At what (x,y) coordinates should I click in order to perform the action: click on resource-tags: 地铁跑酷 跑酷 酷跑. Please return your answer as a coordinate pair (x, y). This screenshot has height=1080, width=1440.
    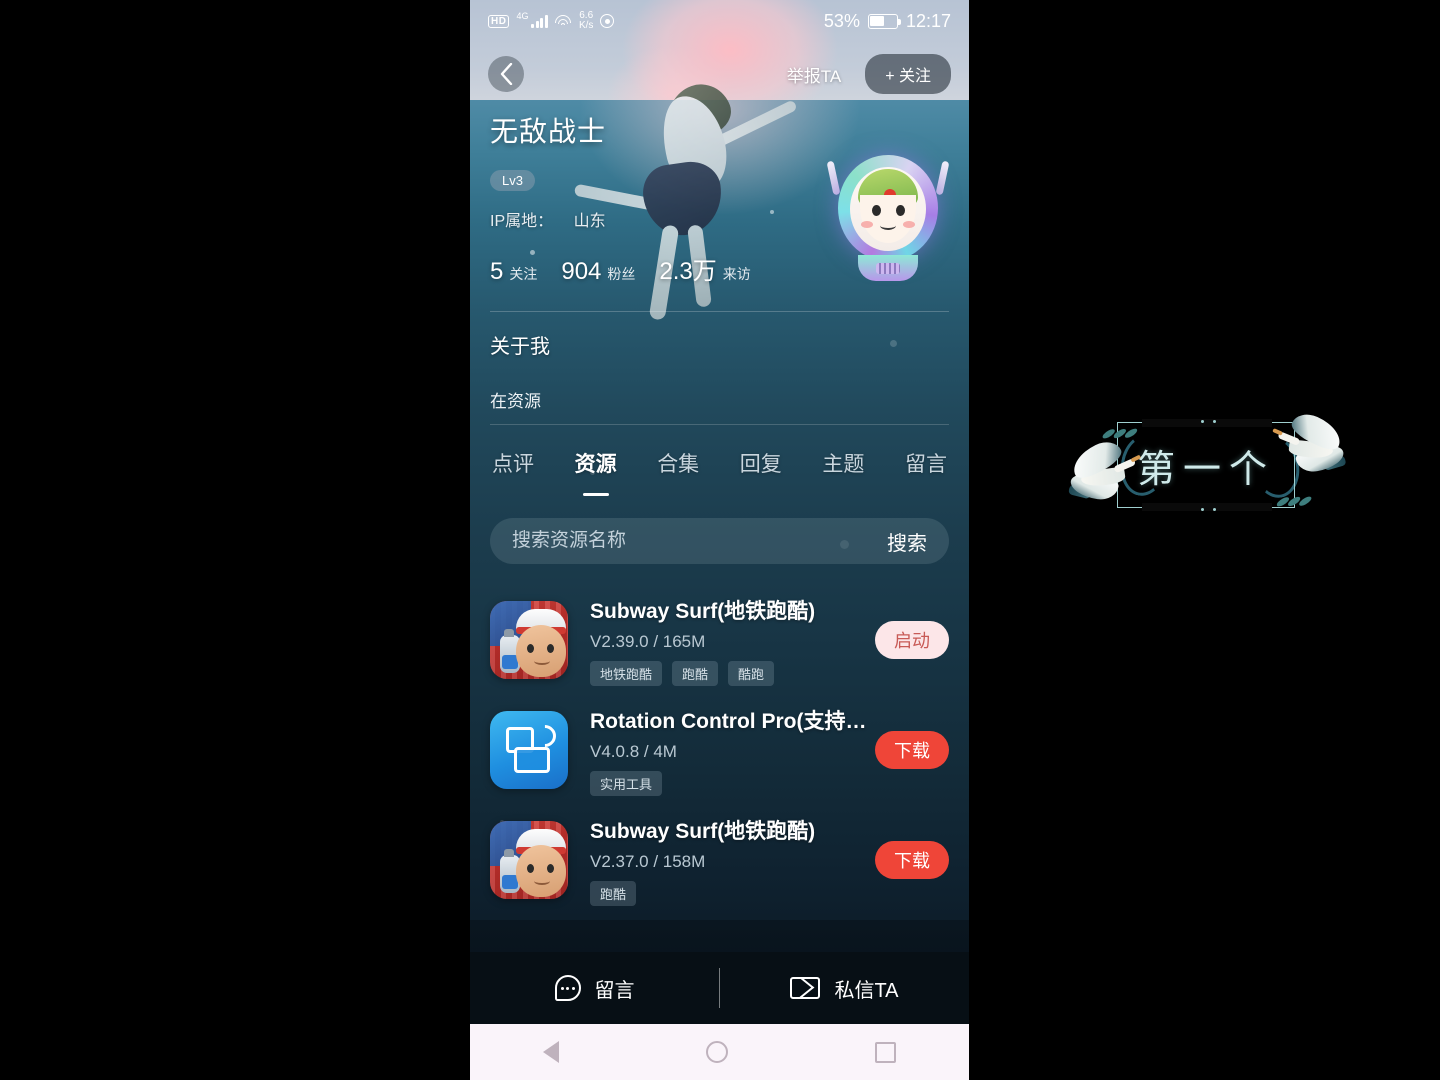
    Looking at the image, I should click on (732, 673).